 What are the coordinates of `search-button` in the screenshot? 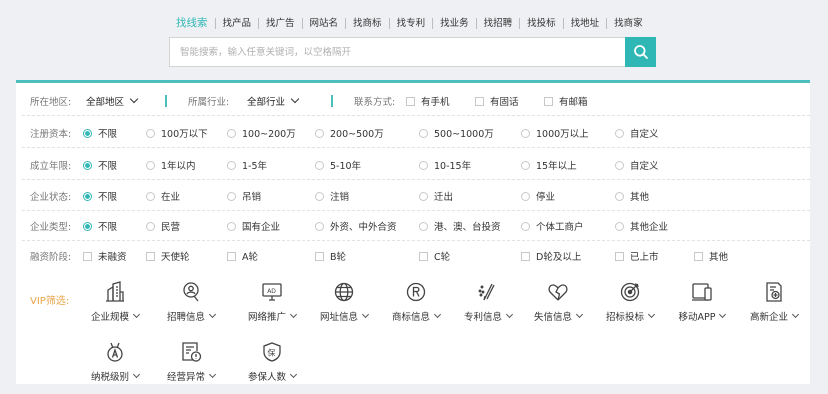 It's located at (640, 52).